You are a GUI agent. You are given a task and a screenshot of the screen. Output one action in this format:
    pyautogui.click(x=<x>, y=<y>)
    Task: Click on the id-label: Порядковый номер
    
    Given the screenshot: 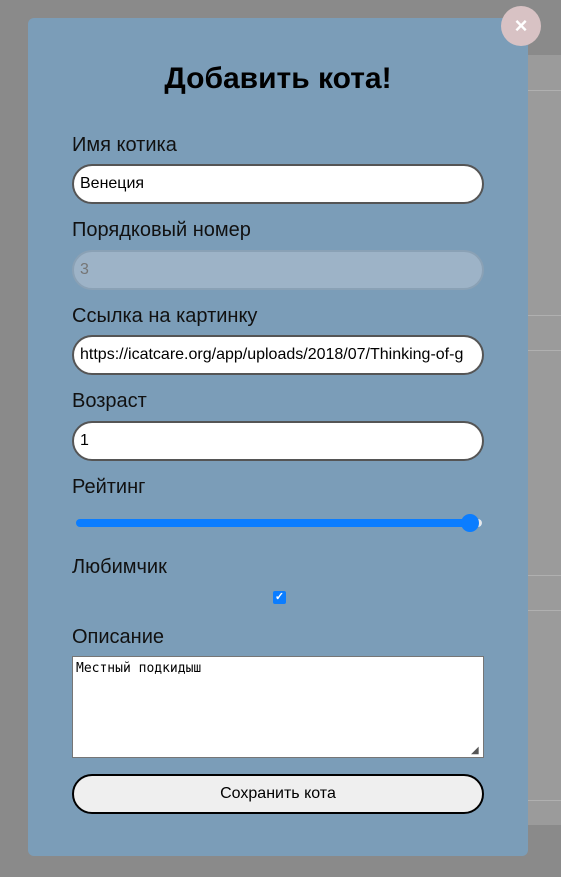 What is the action you would take?
    pyautogui.click(x=161, y=230)
    